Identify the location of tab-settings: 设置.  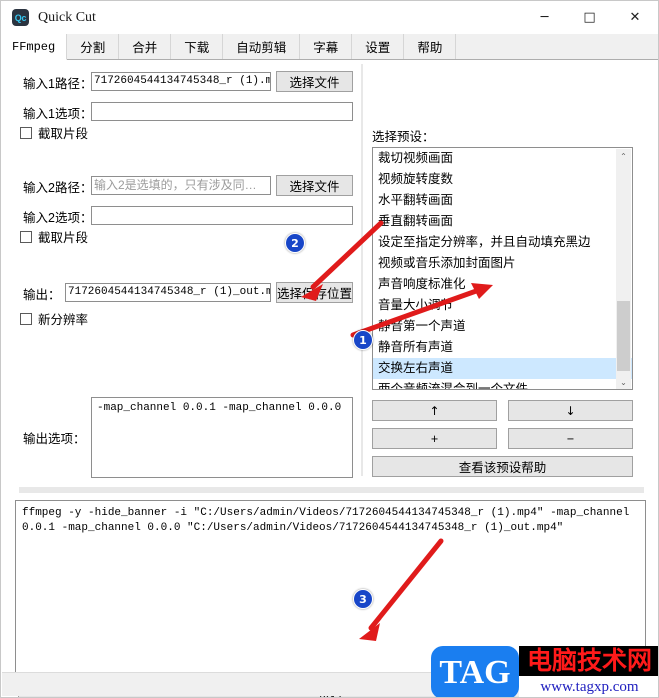
(378, 46).